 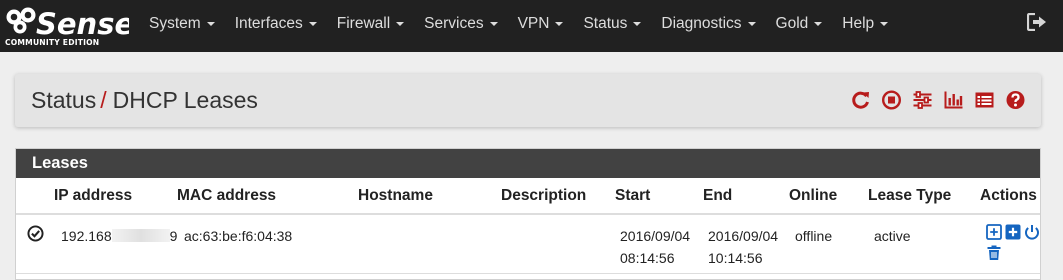 I want to click on redacted-block, so click(x=140, y=235).